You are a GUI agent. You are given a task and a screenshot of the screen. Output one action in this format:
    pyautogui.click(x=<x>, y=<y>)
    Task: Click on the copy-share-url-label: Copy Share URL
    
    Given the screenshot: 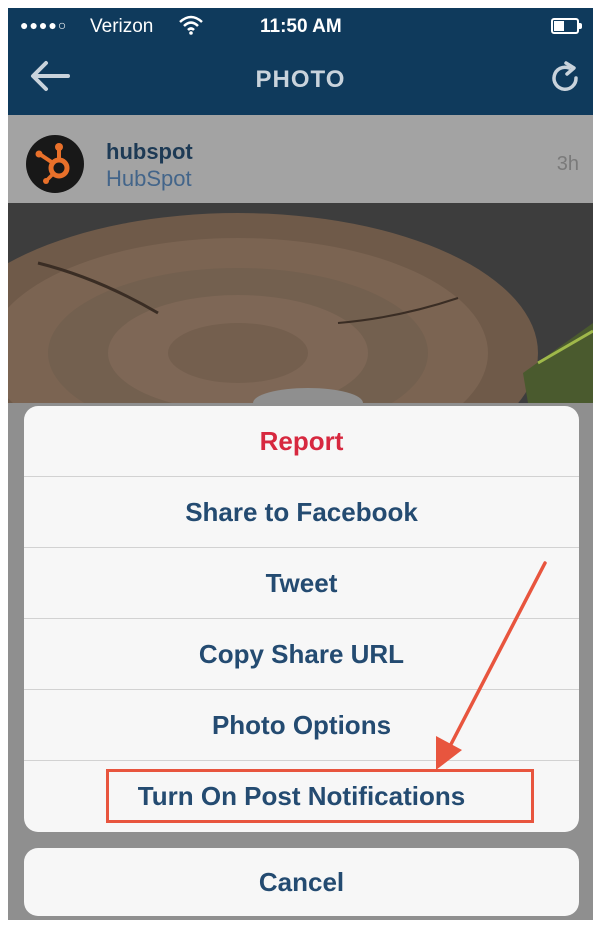 What is the action you would take?
    pyautogui.click(x=301, y=653)
    